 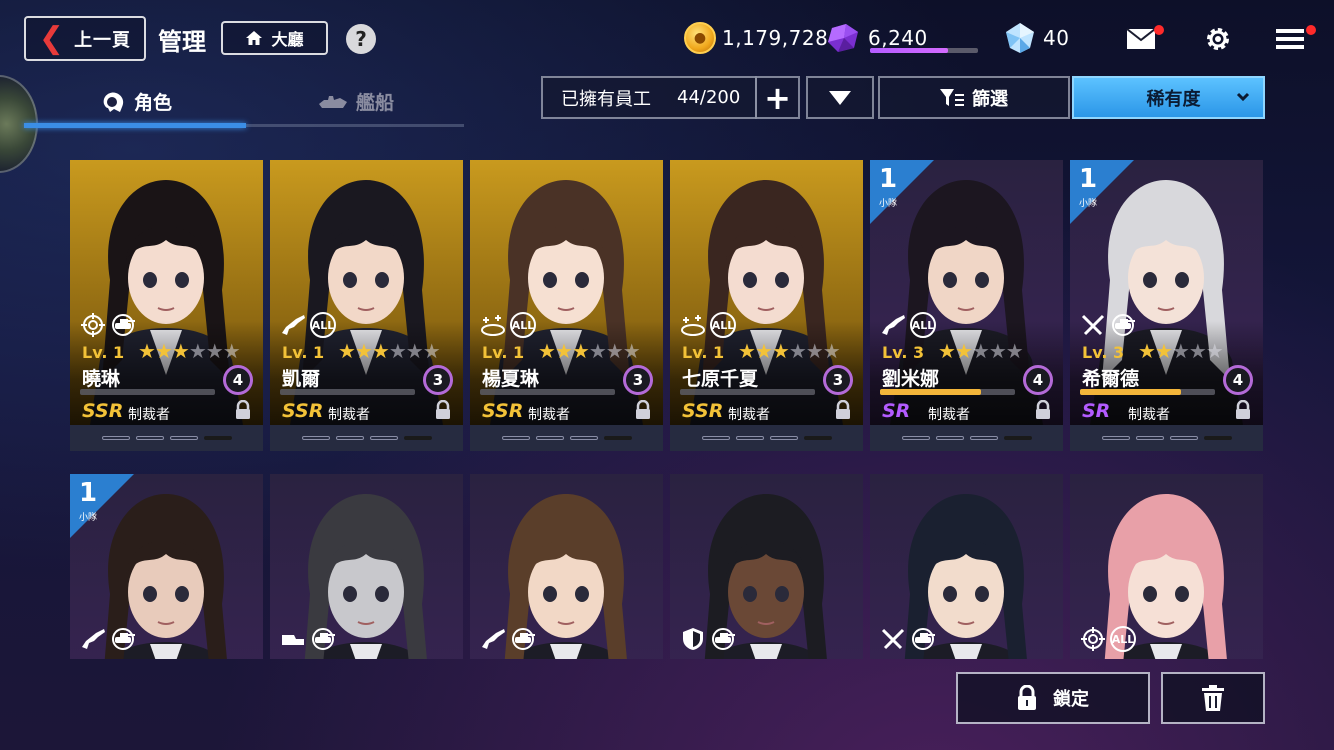 What do you see at coordinates (1166, 305) in the screenshot?
I see `character-card: 1 小隊 Lv. 3 ★★★★★ 希爾德 4 SR 制裁者` at bounding box center [1166, 305].